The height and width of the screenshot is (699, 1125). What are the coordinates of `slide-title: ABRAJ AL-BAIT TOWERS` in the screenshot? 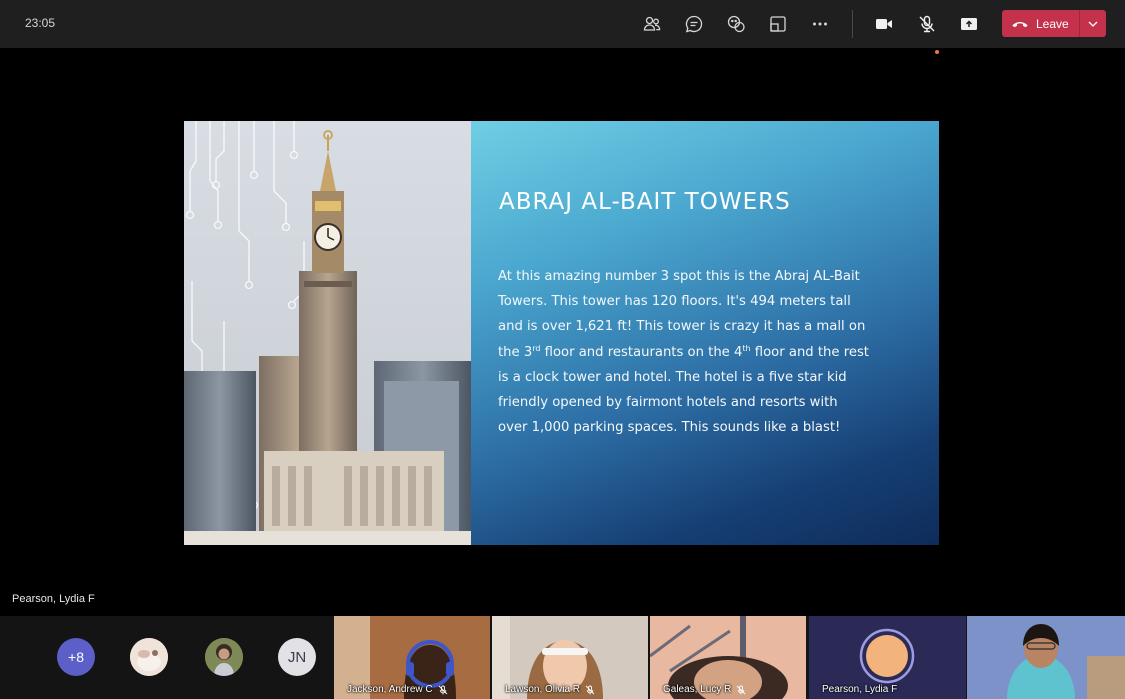 It's located at (645, 202).